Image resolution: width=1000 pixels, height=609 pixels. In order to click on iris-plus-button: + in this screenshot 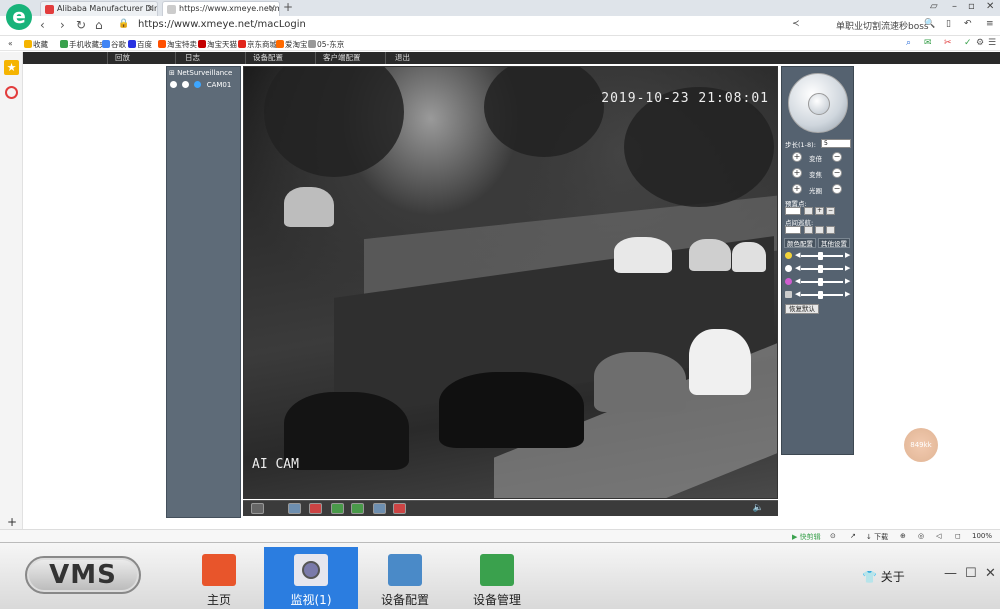, I will do `click(797, 189)`.